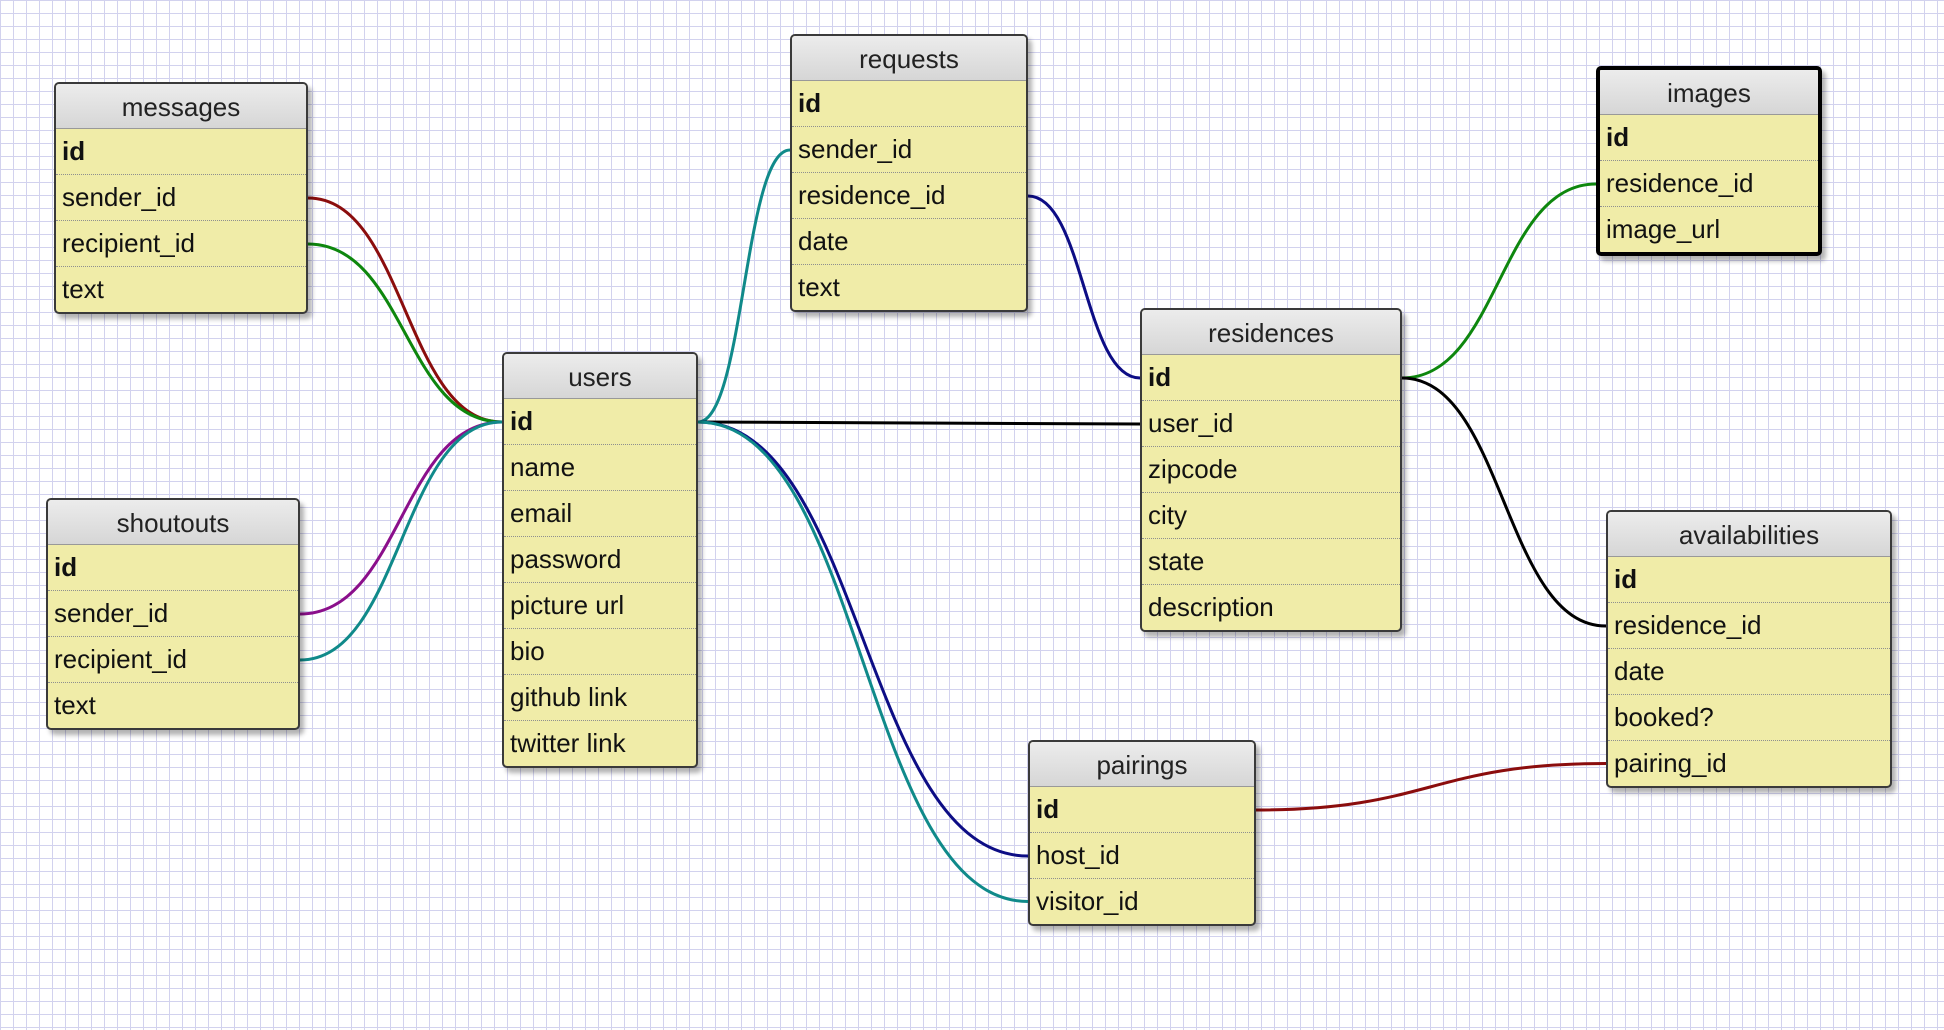  I want to click on relation-images-residence-id-to-residences, so click(1499, 281).